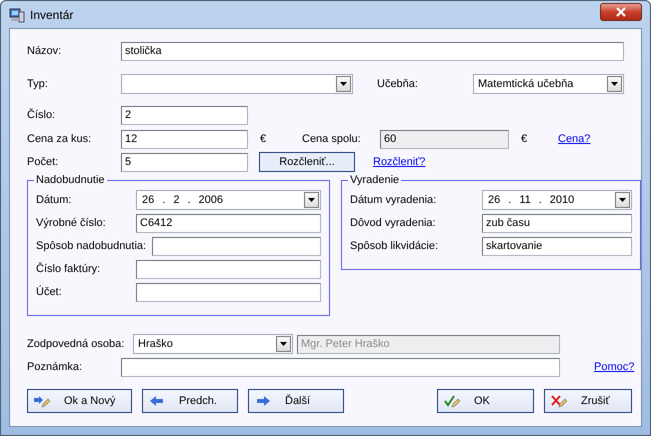  I want to click on field-label: Spôsob likvidácie:, so click(395, 246).